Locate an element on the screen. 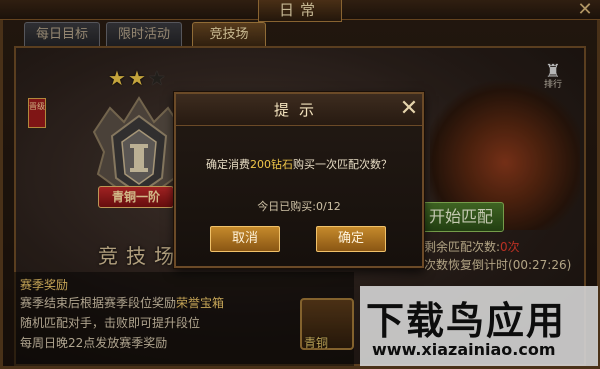 Image resolution: width=600 pixels, height=369 pixels. purchased-count: 今日已购买:0/12 is located at coordinates (299, 206).